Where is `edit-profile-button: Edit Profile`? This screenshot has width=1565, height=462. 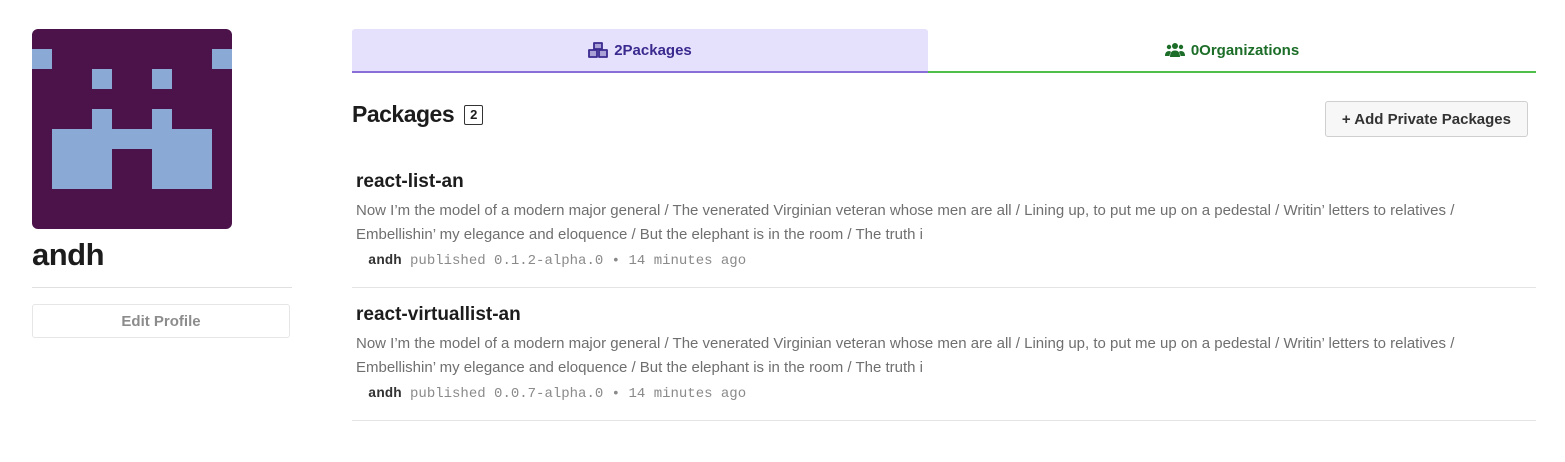 edit-profile-button: Edit Profile is located at coordinates (161, 321).